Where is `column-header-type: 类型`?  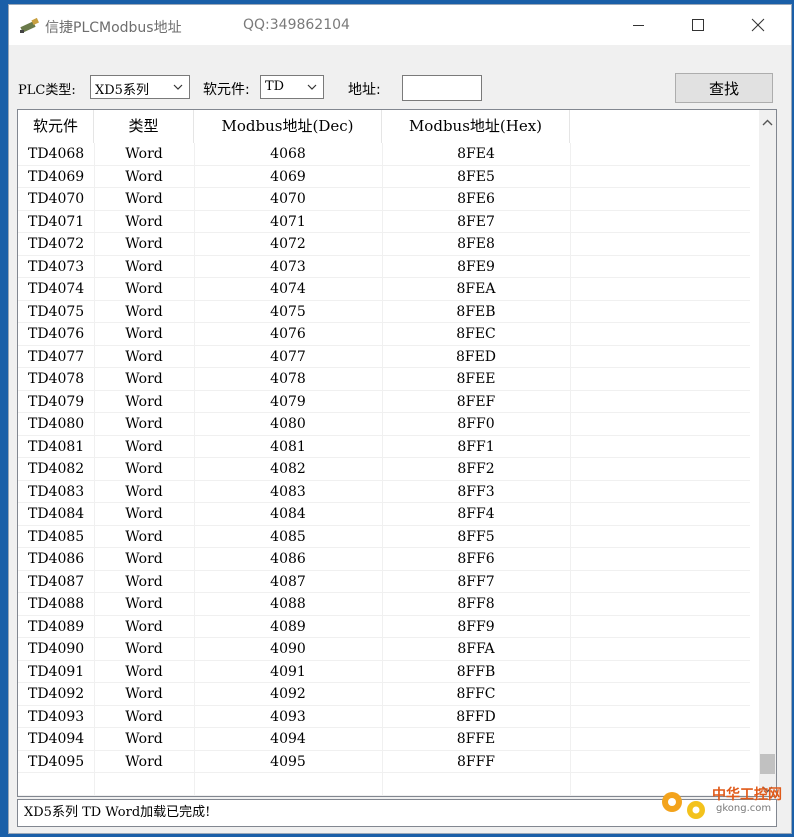
column-header-type: 类型 is located at coordinates (144, 126).